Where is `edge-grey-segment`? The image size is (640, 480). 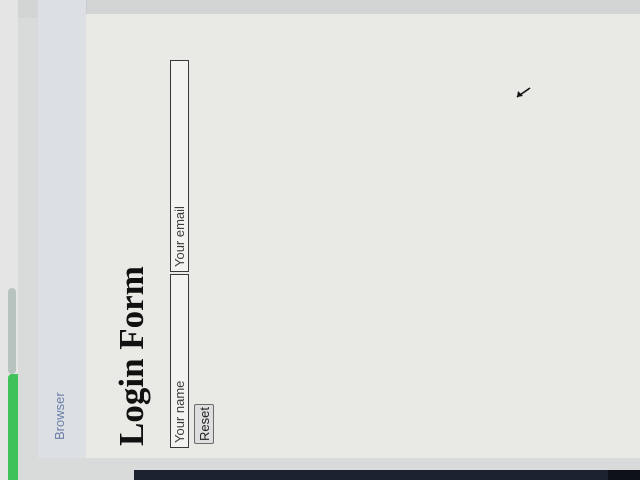 edge-grey-segment is located at coordinates (12, 331).